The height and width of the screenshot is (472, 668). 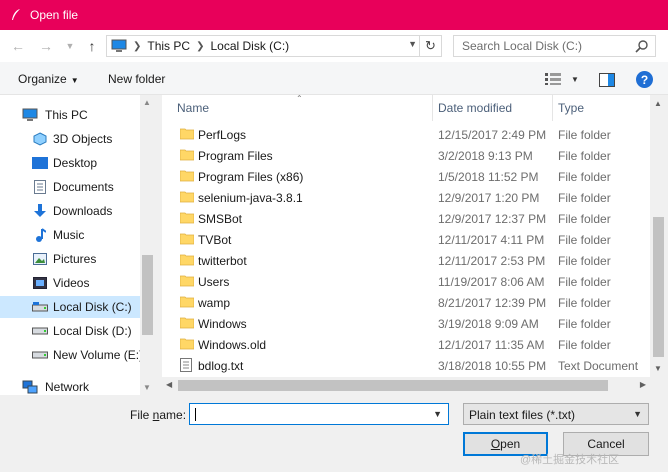 What do you see at coordinates (222, 324) in the screenshot?
I see `file-name: Windows` at bounding box center [222, 324].